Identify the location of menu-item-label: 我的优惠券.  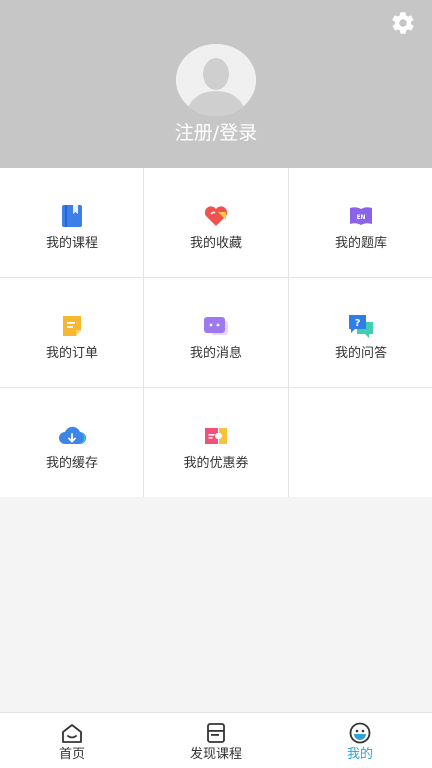
(216, 463).